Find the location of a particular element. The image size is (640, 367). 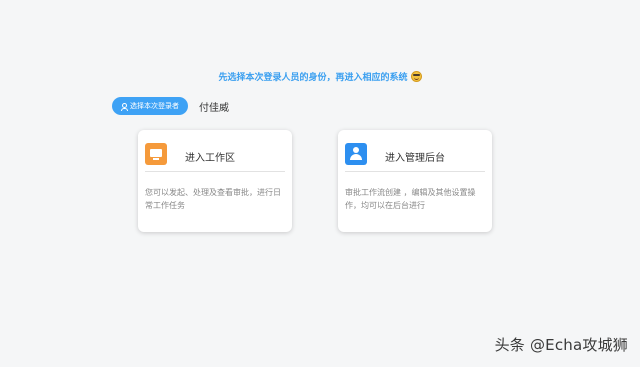

watermark: 头条 @Echa攻城狮 is located at coordinates (561, 345).